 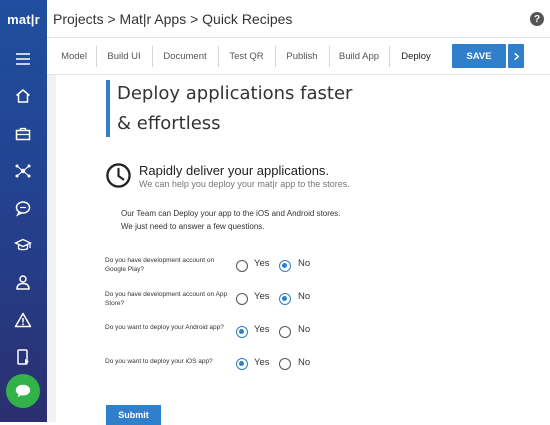 What do you see at coordinates (23, 134) in the screenshot?
I see `briefcase-icon` at bounding box center [23, 134].